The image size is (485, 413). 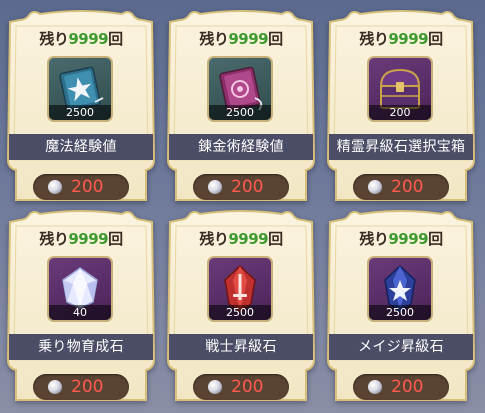 I want to click on shop-item-card-5: 残り9999回 2500 戦士昇級石 200, so click(x=241, y=307).